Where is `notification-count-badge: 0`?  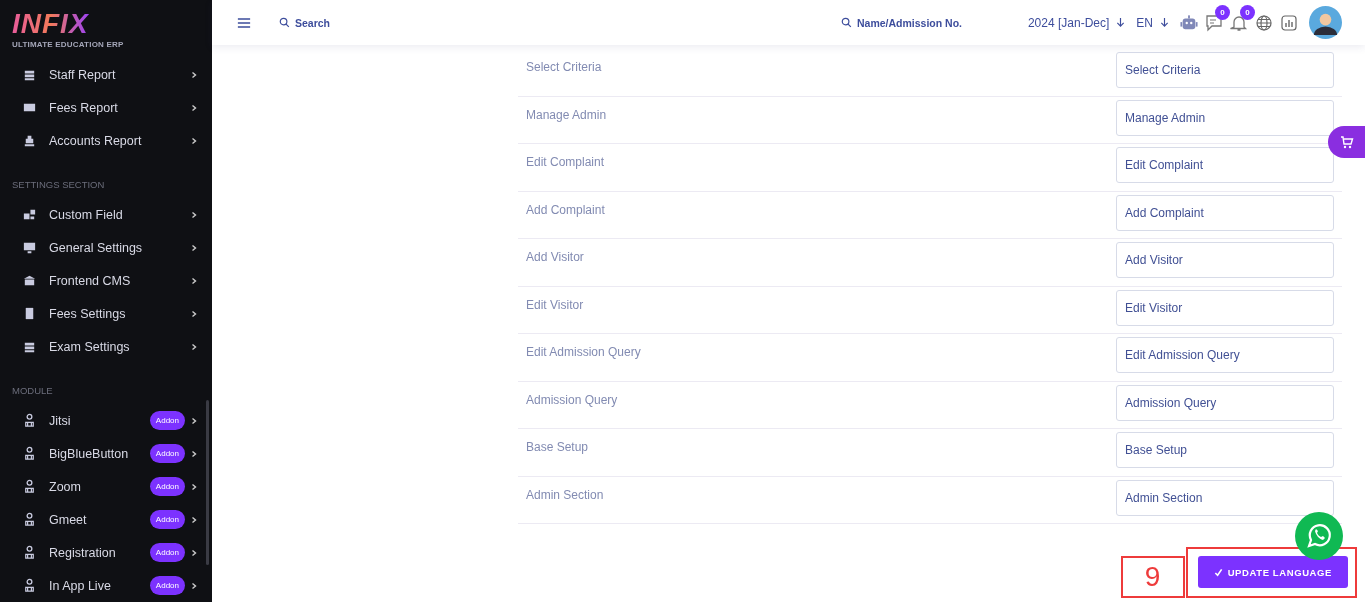
notification-count-badge: 0 is located at coordinates (1247, 12).